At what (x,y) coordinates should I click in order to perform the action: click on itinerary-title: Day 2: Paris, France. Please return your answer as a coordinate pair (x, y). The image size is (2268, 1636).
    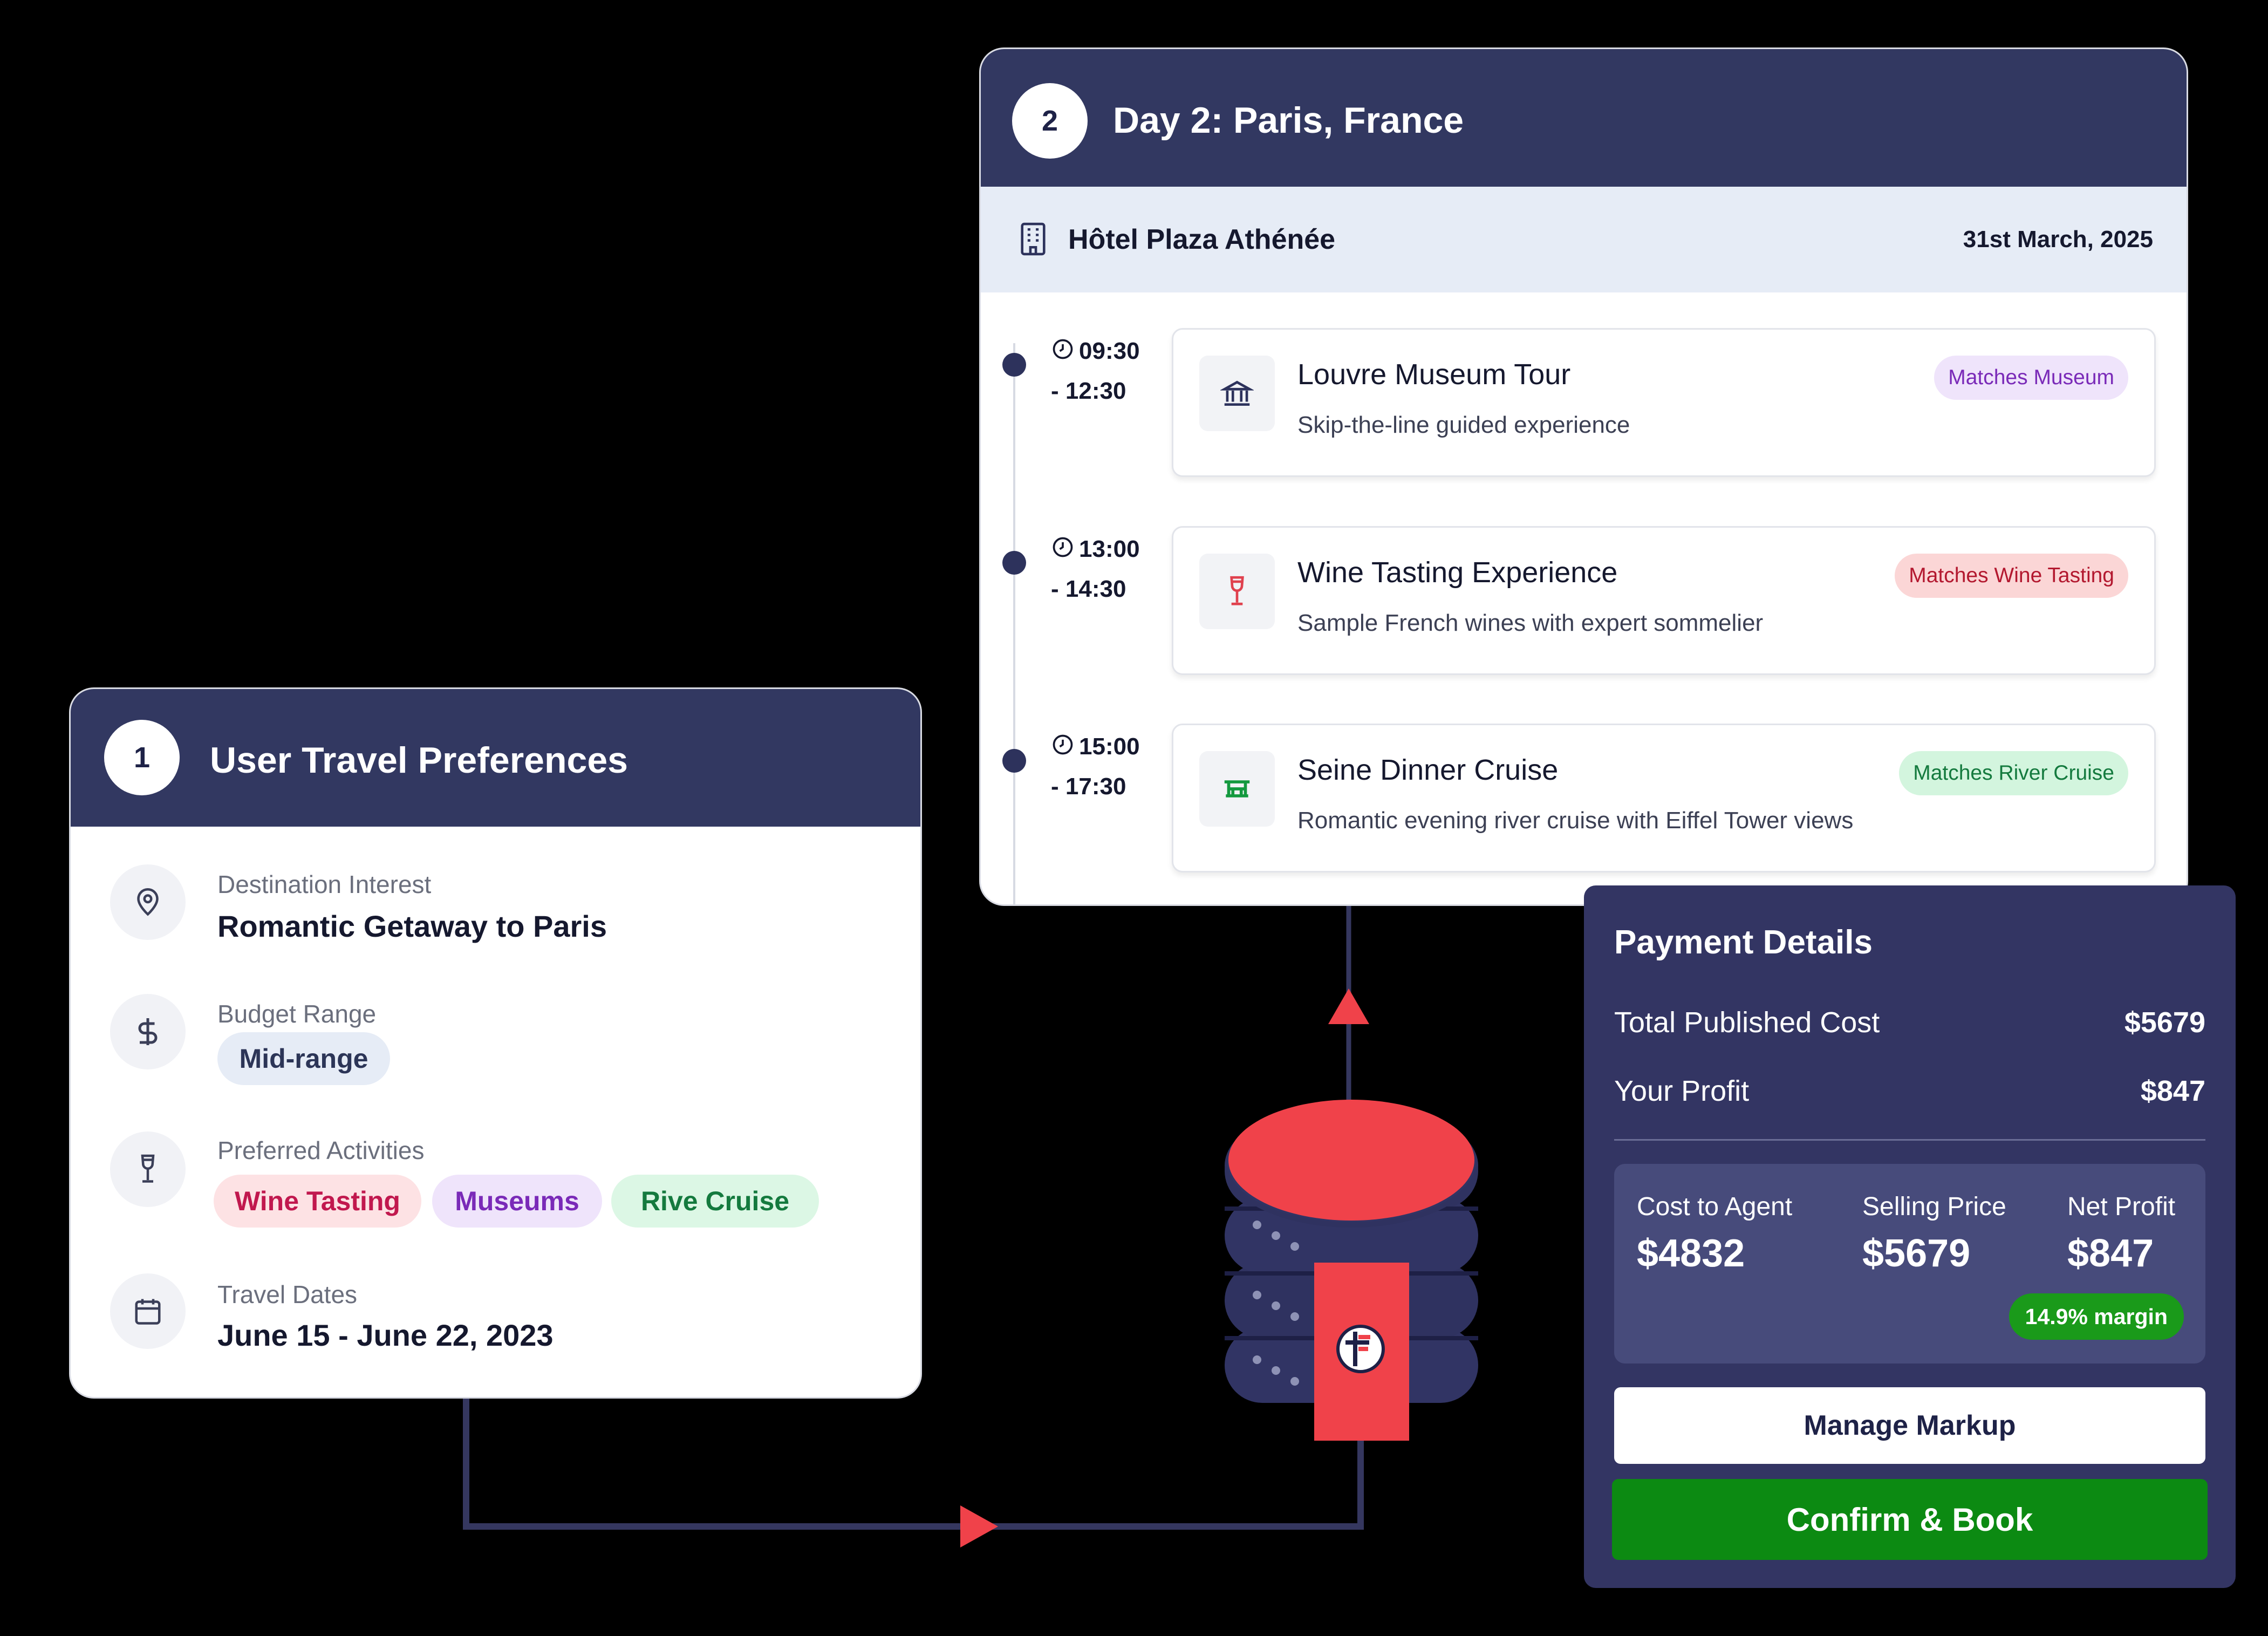
    Looking at the image, I should click on (1288, 120).